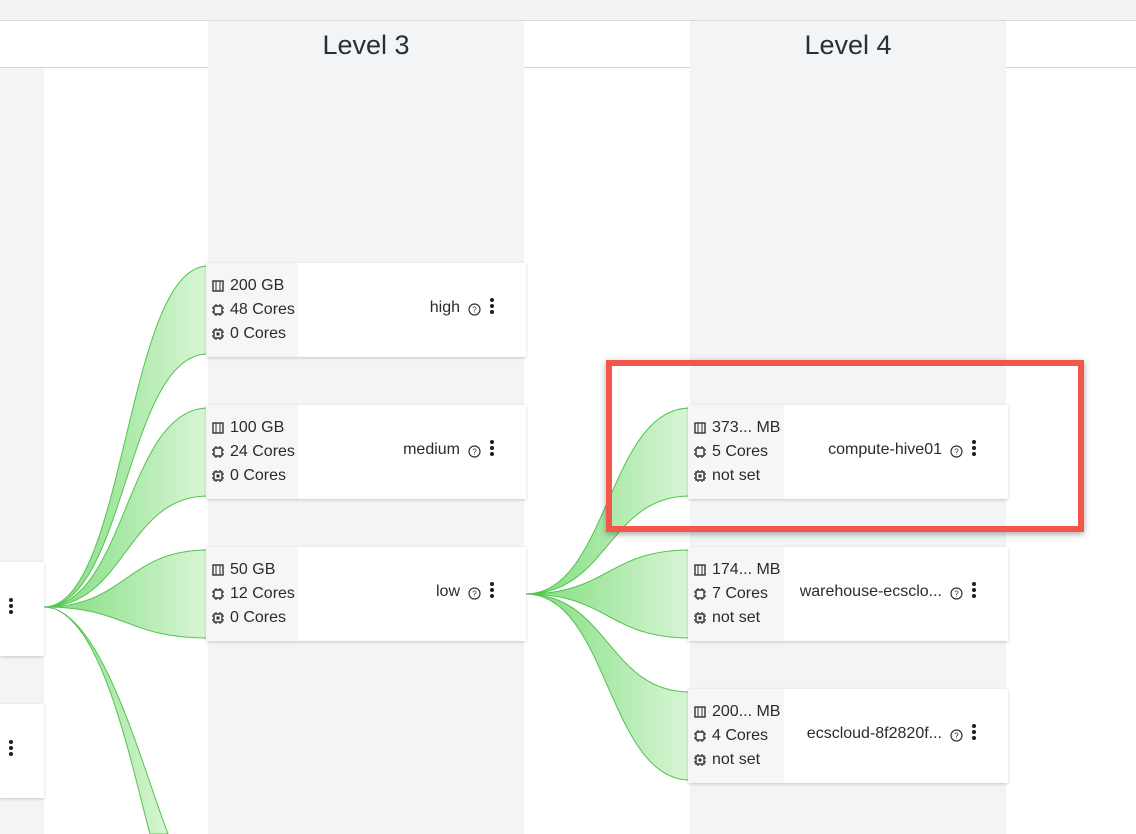  Describe the element at coordinates (366, 594) in the screenshot. I see `queue-card-low: 50 GB 12 Cores 0 Cores low ?` at that location.